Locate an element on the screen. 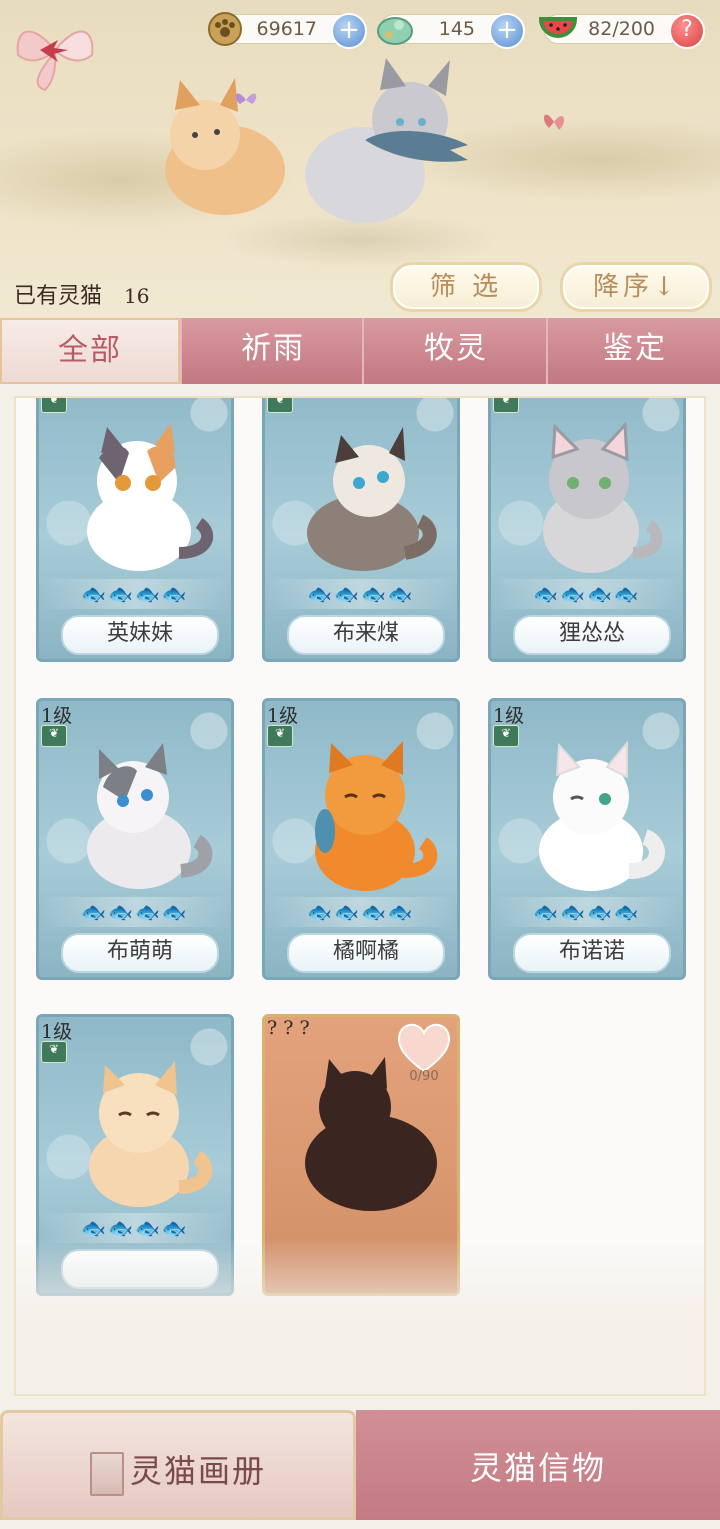  cat-card: 1级 ❦ 🐟🐟🐟🐟 布萌萌 is located at coordinates (135, 839).